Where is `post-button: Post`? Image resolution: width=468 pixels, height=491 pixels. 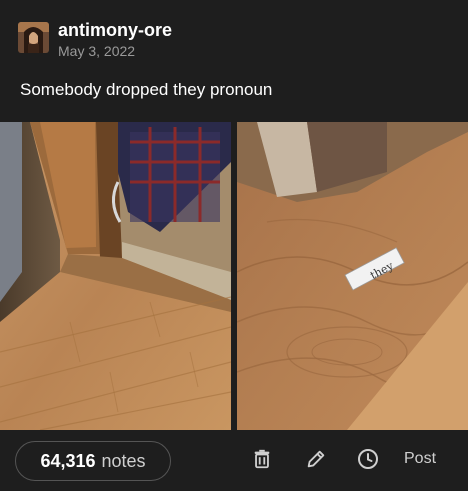 post-button: Post is located at coordinates (420, 459).